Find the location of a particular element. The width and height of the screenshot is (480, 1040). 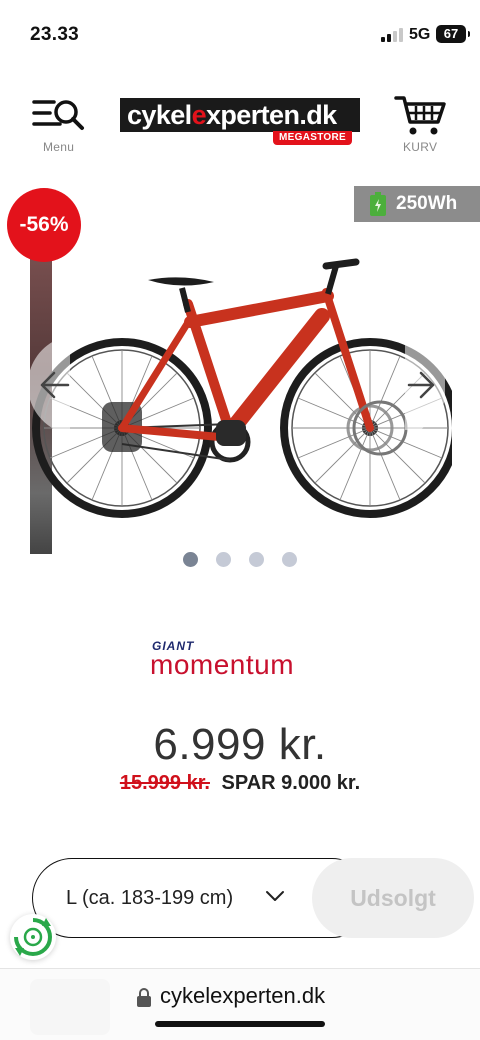

price-comparison: 15.999 kr. SPAR 9.000 kr. is located at coordinates (240, 783).